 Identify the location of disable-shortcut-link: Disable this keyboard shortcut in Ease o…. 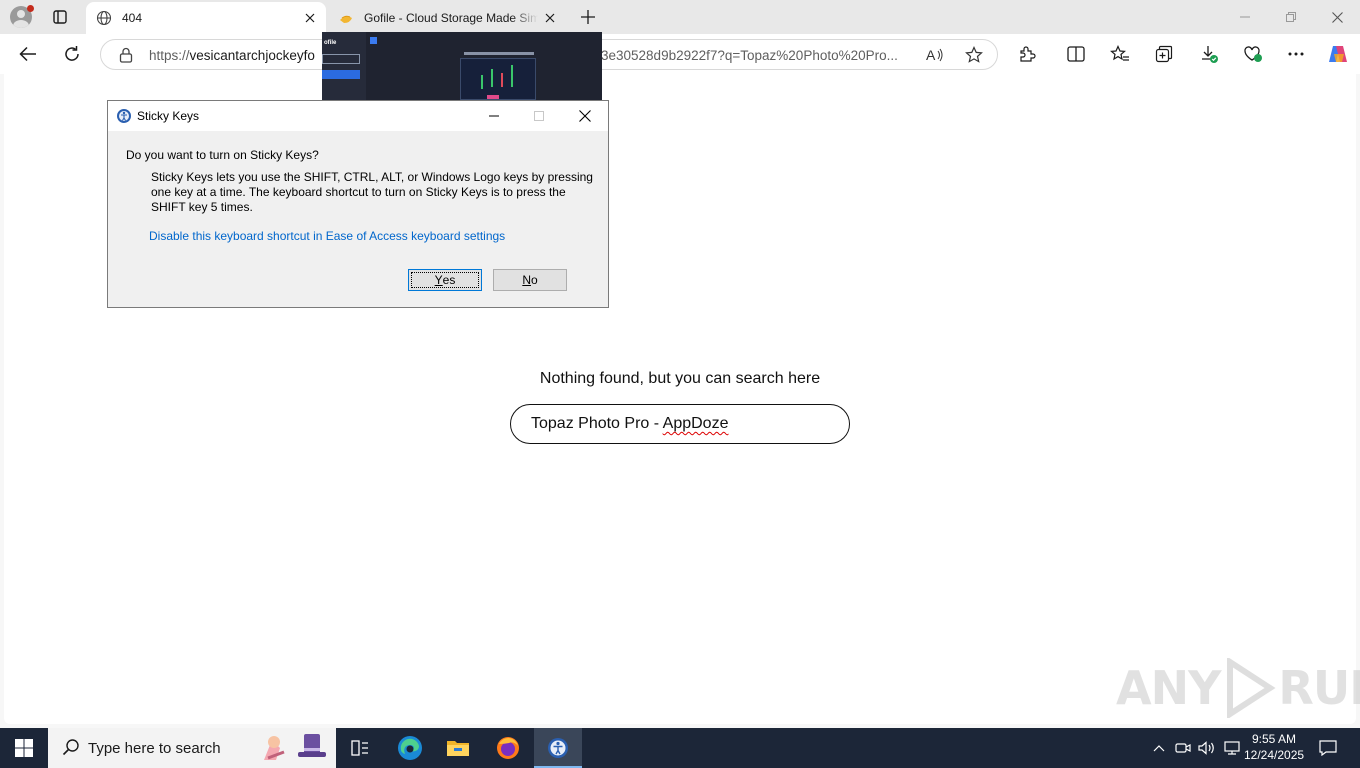
(327, 236).